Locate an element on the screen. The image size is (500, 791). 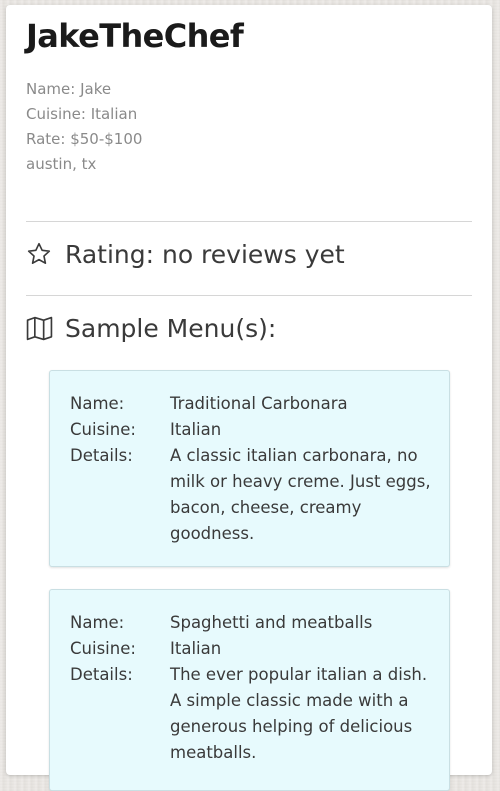
menu-name-row: Name: Spaghetti and meatballs is located at coordinates (252, 623).